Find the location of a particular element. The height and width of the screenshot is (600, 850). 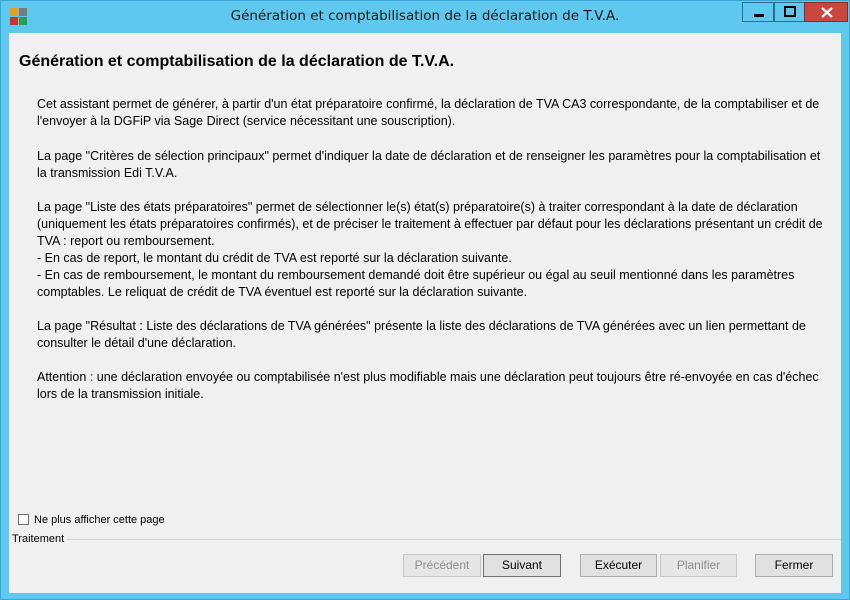

maximize-icon is located at coordinates (790, 11).